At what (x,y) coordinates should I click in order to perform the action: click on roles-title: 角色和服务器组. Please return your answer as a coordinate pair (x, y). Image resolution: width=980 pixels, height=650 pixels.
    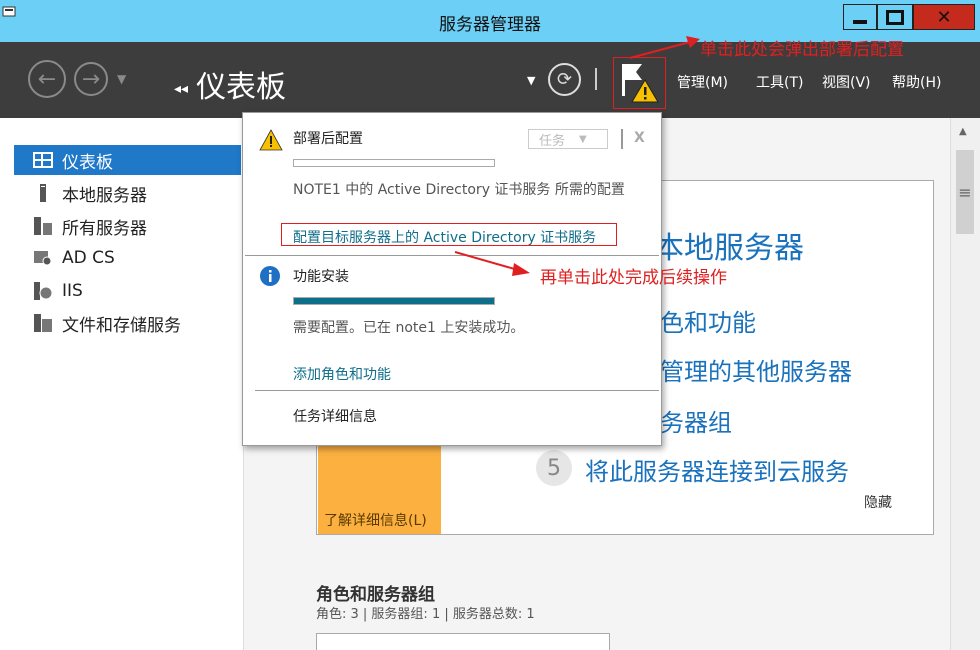
    Looking at the image, I should click on (375, 595).